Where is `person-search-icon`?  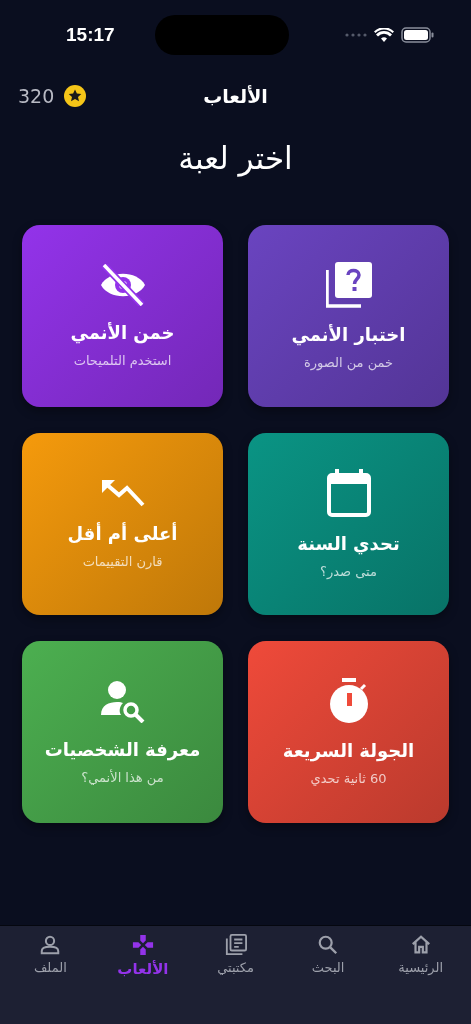
person-search-icon is located at coordinates (122, 701).